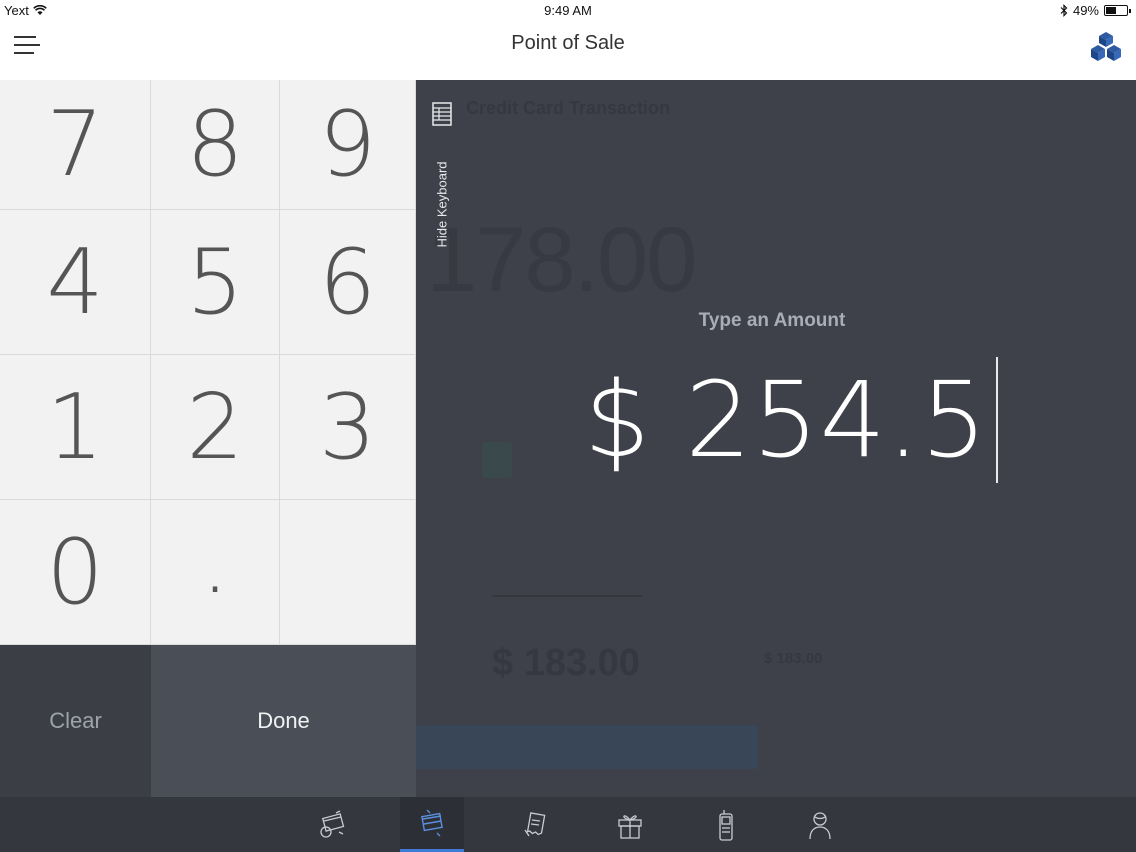 The height and width of the screenshot is (852, 1136). Describe the element at coordinates (587, 747) in the screenshot. I see `background-submit-button` at that location.